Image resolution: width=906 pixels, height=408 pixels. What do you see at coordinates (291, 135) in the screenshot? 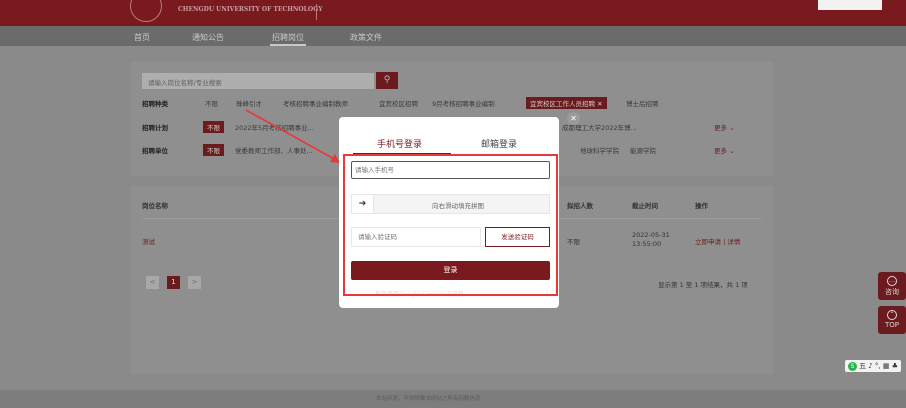
I see `annotation-arrow-shaft` at bounding box center [291, 135].